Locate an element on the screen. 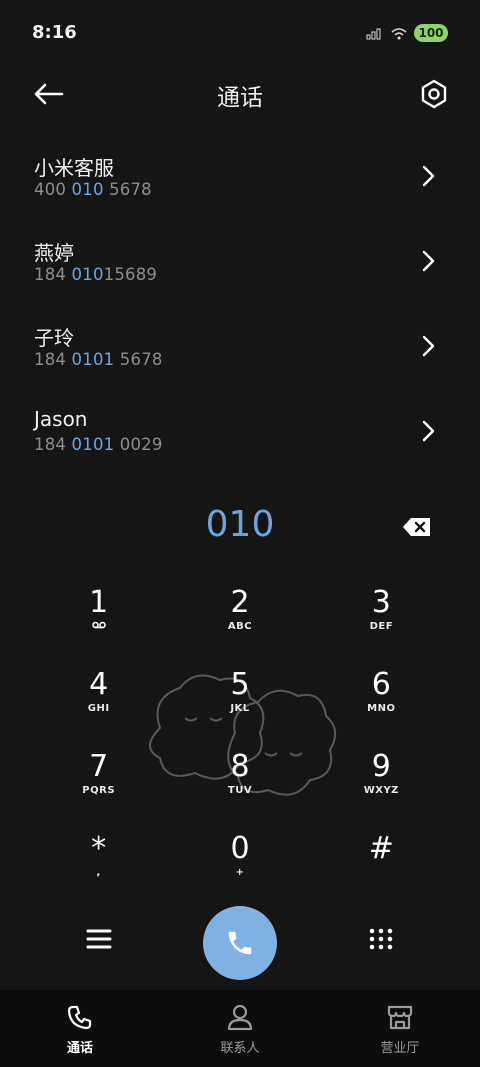  nav-label-calls: 通话 is located at coordinates (79, 1048).